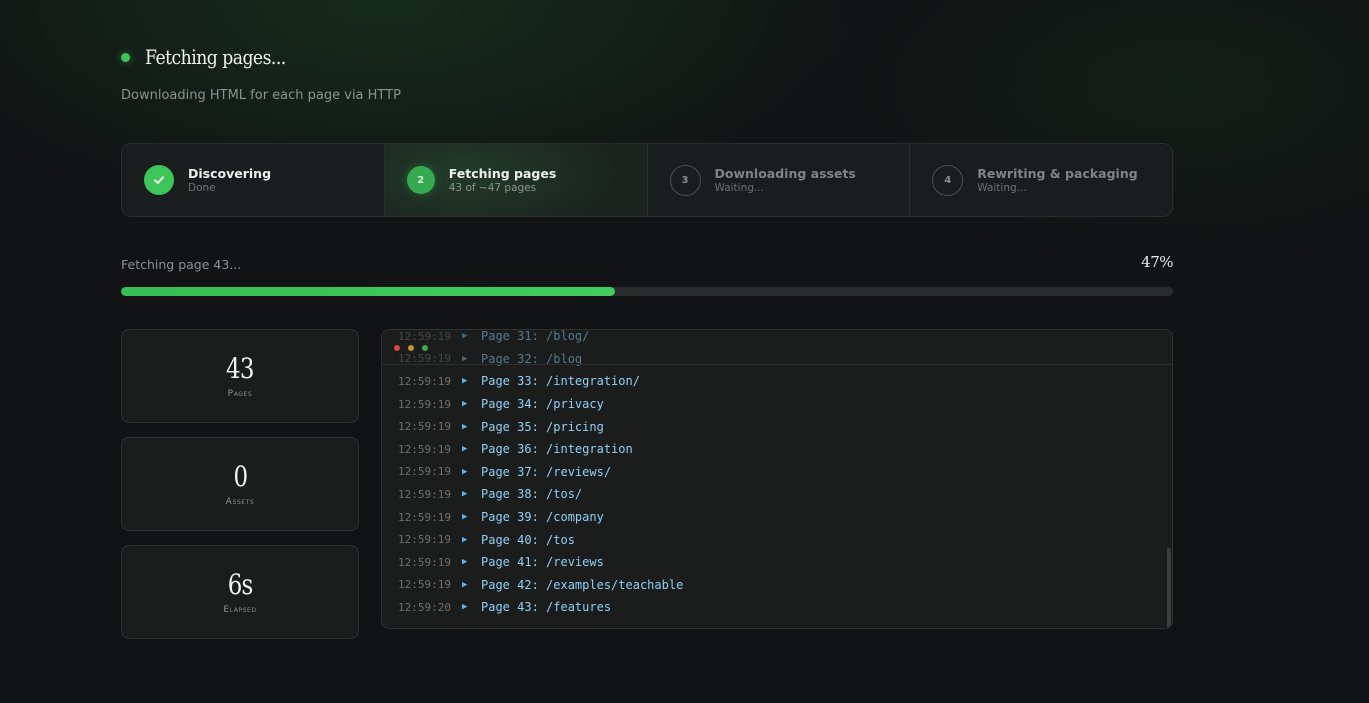 The height and width of the screenshot is (703, 1369). I want to click on stat-value: 43, so click(240, 368).